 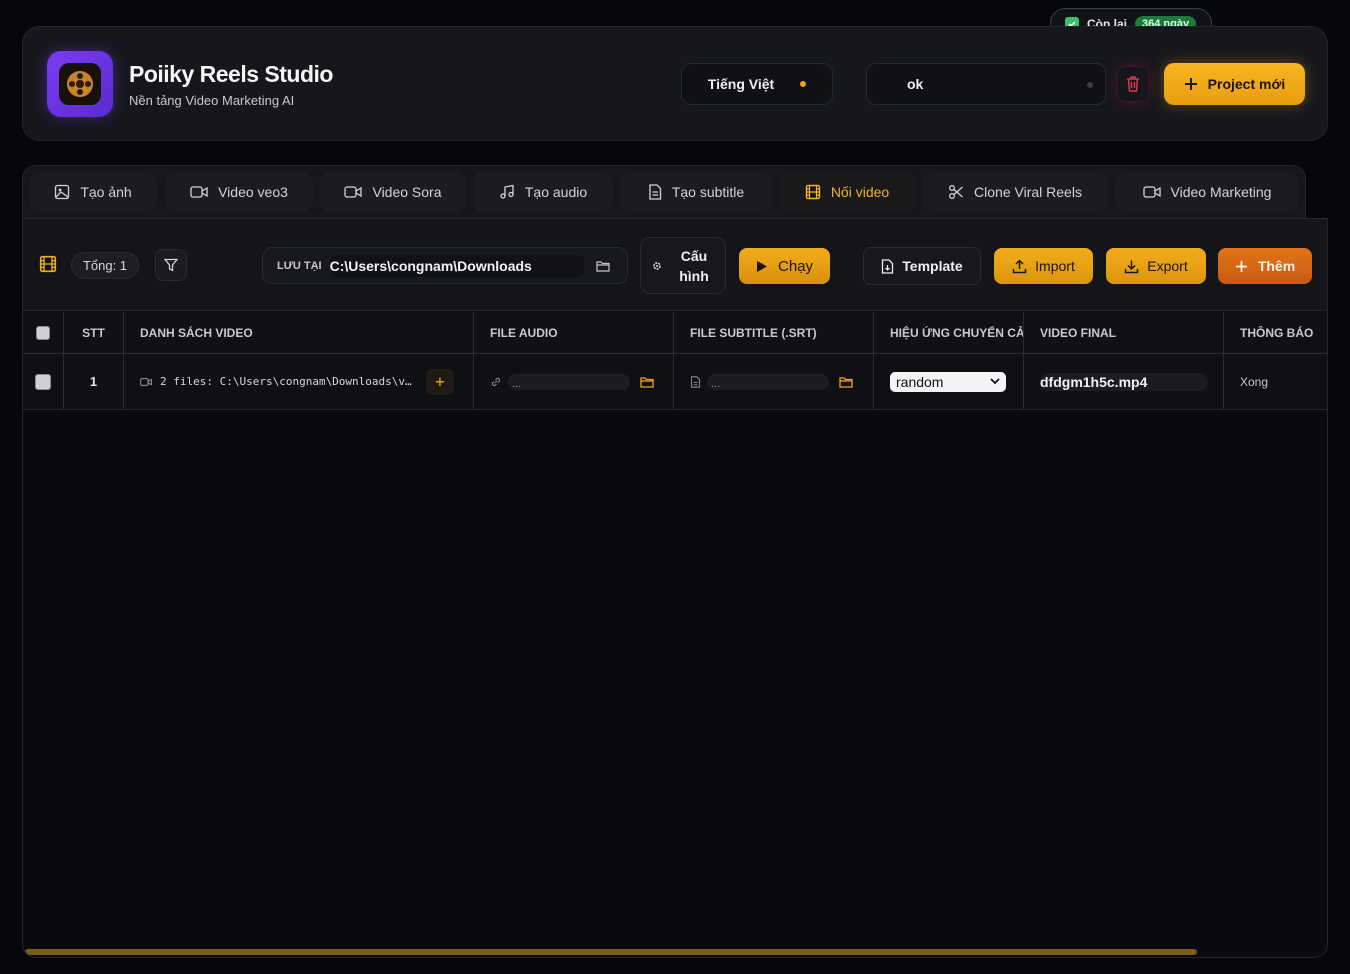 What do you see at coordinates (860, 192) in the screenshot?
I see `tab-label: Nối video` at bounding box center [860, 192].